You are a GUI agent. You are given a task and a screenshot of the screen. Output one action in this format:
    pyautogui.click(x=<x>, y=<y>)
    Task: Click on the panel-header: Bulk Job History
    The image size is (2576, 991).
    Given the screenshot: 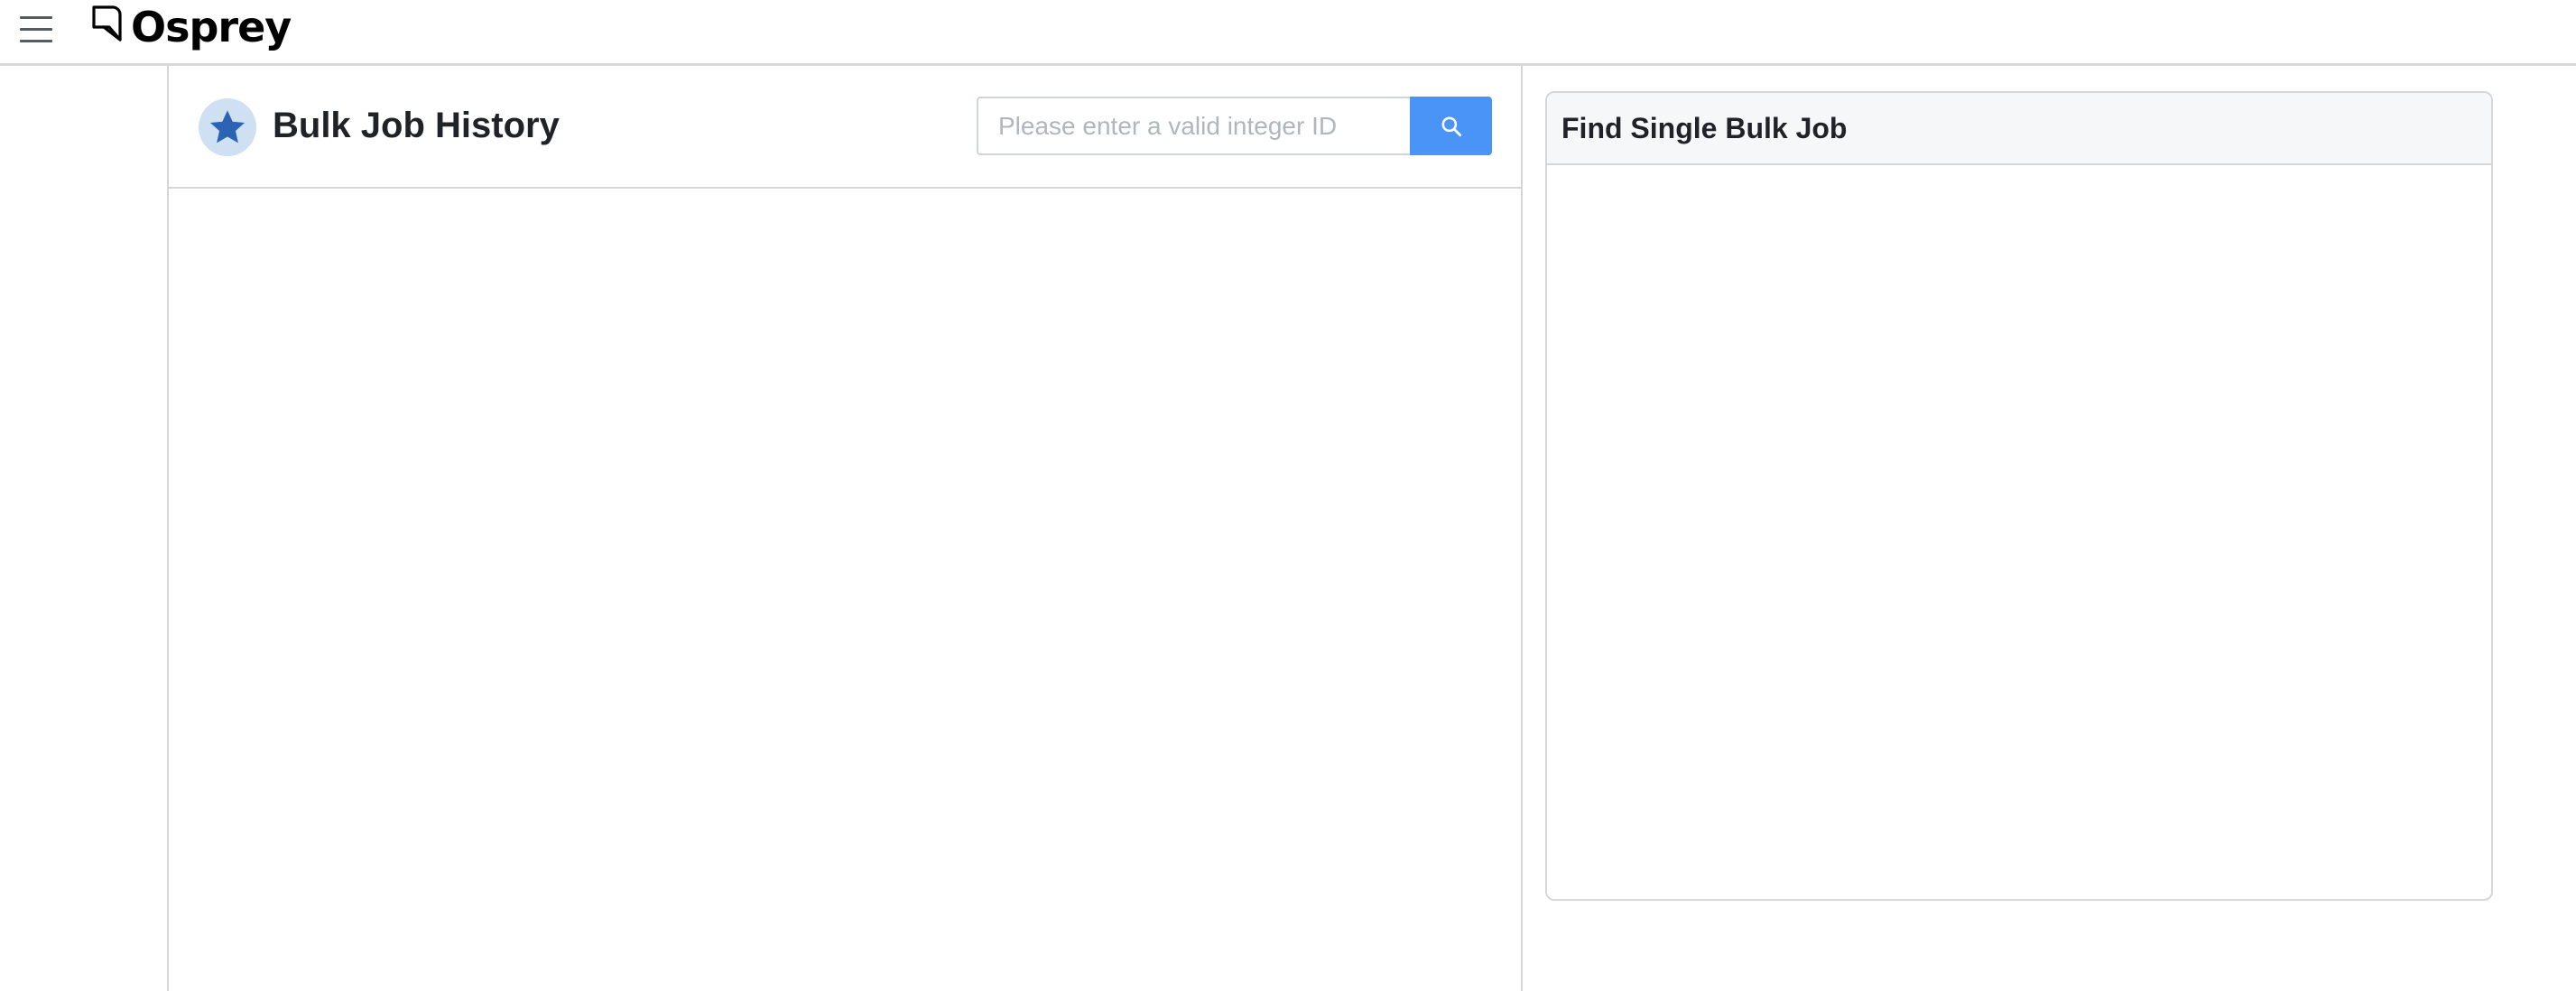 What is the action you would take?
    pyautogui.click(x=845, y=128)
    